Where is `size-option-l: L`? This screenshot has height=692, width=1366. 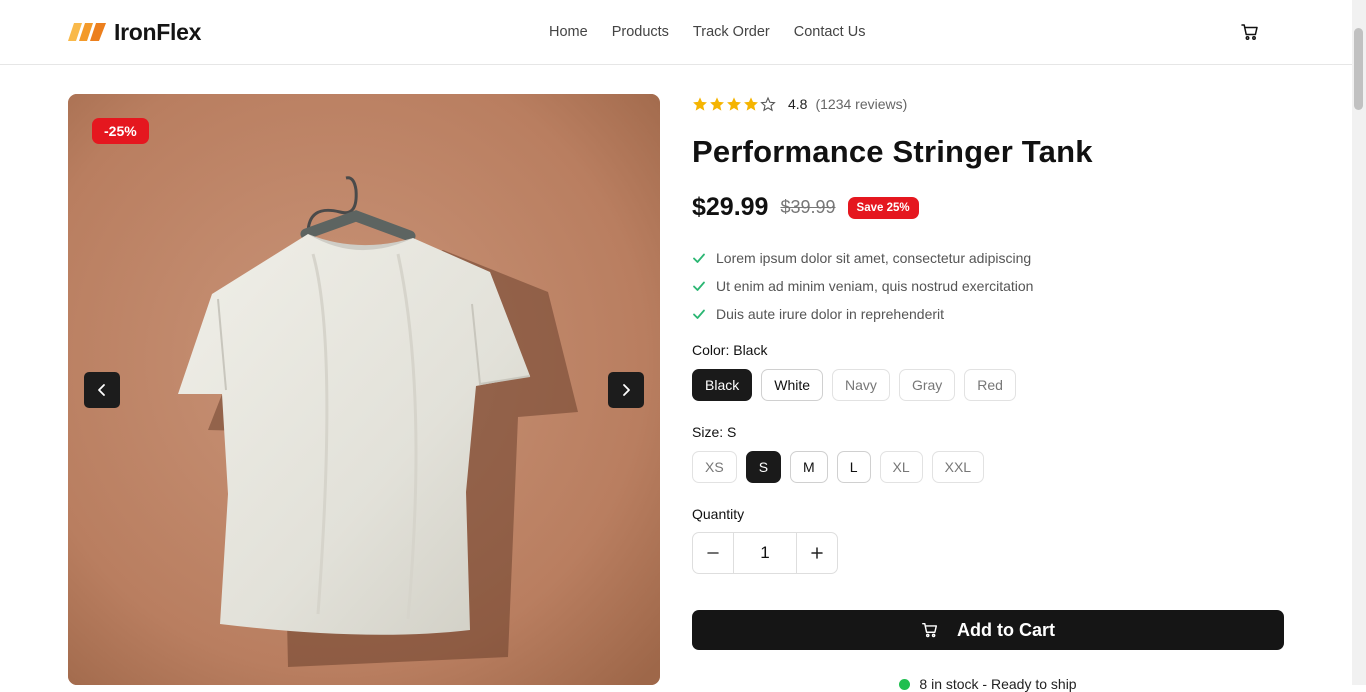
size-option-l: L is located at coordinates (853, 467).